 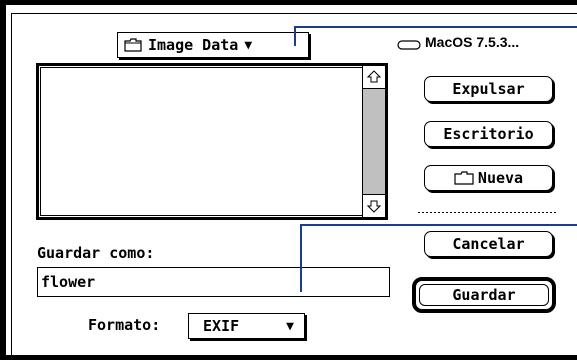 What do you see at coordinates (373, 141) in the screenshot?
I see `file-list-scrollbar` at bounding box center [373, 141].